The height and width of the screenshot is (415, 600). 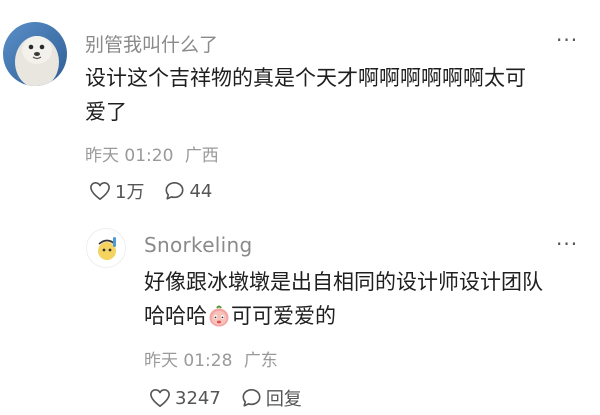 I want to click on comment-time: 昨天 01:20, so click(x=129, y=156).